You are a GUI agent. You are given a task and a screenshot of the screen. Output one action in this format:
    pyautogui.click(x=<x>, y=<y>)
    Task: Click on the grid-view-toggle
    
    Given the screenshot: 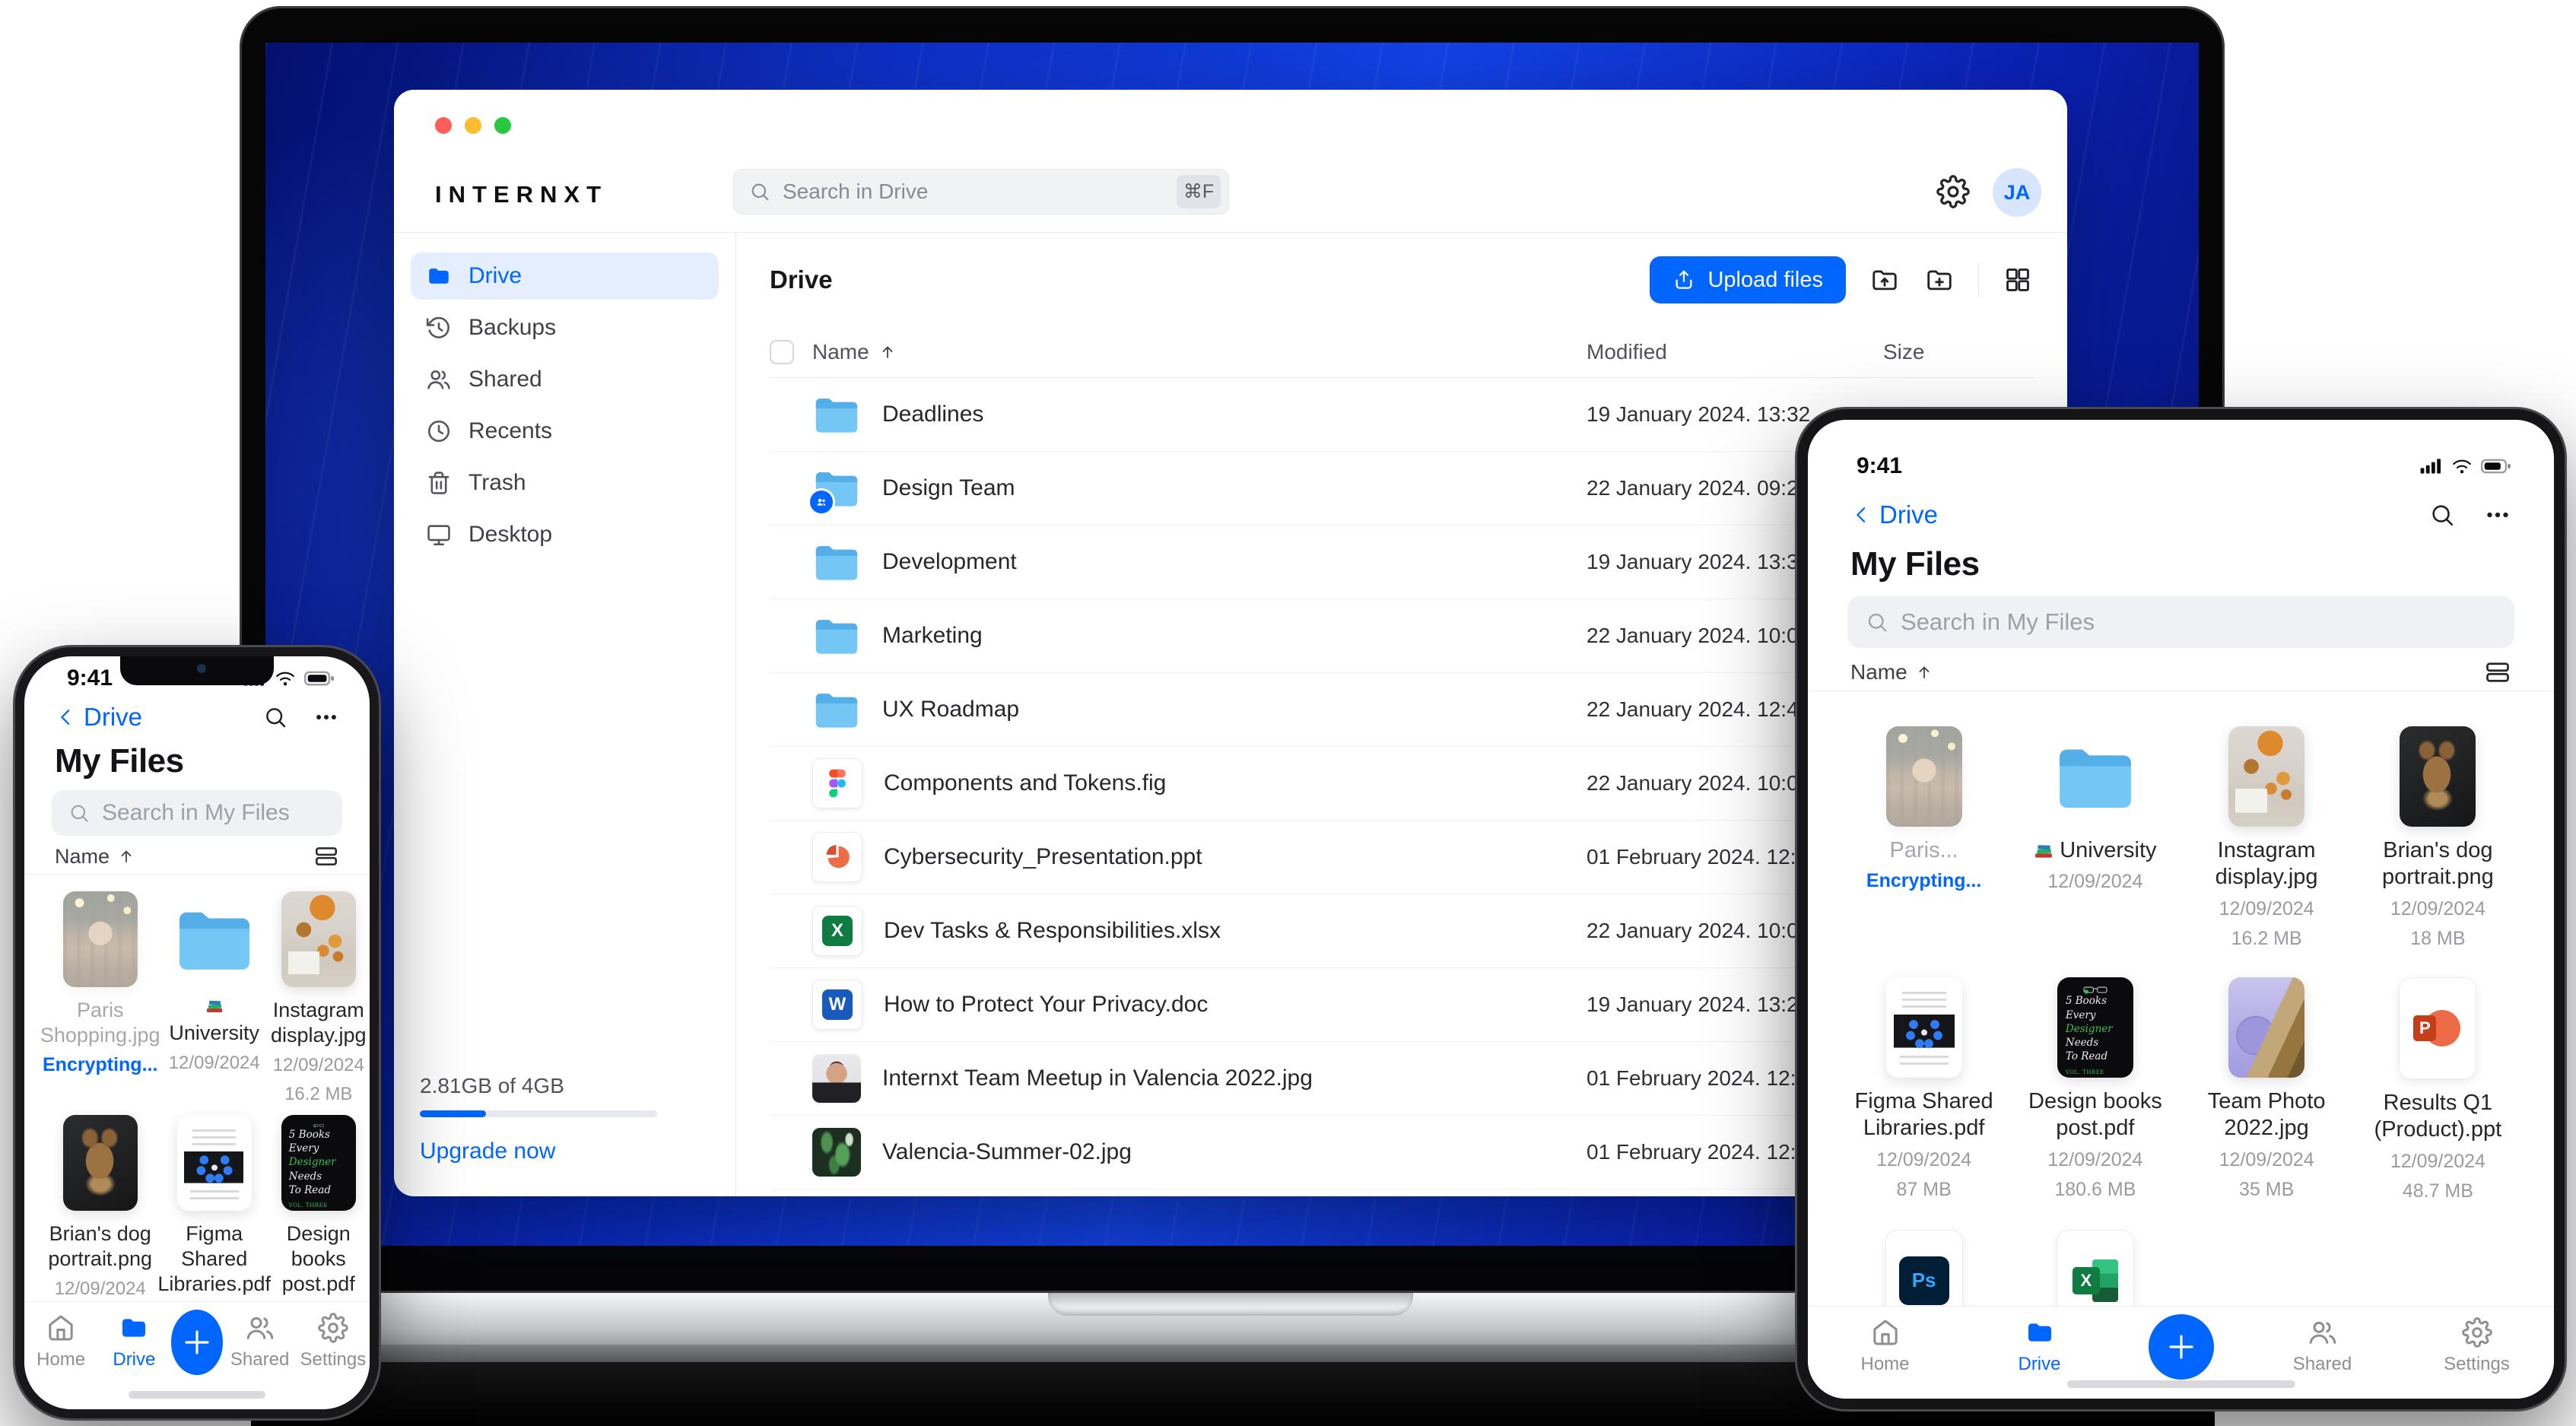 What is the action you would take?
    pyautogui.click(x=2018, y=280)
    